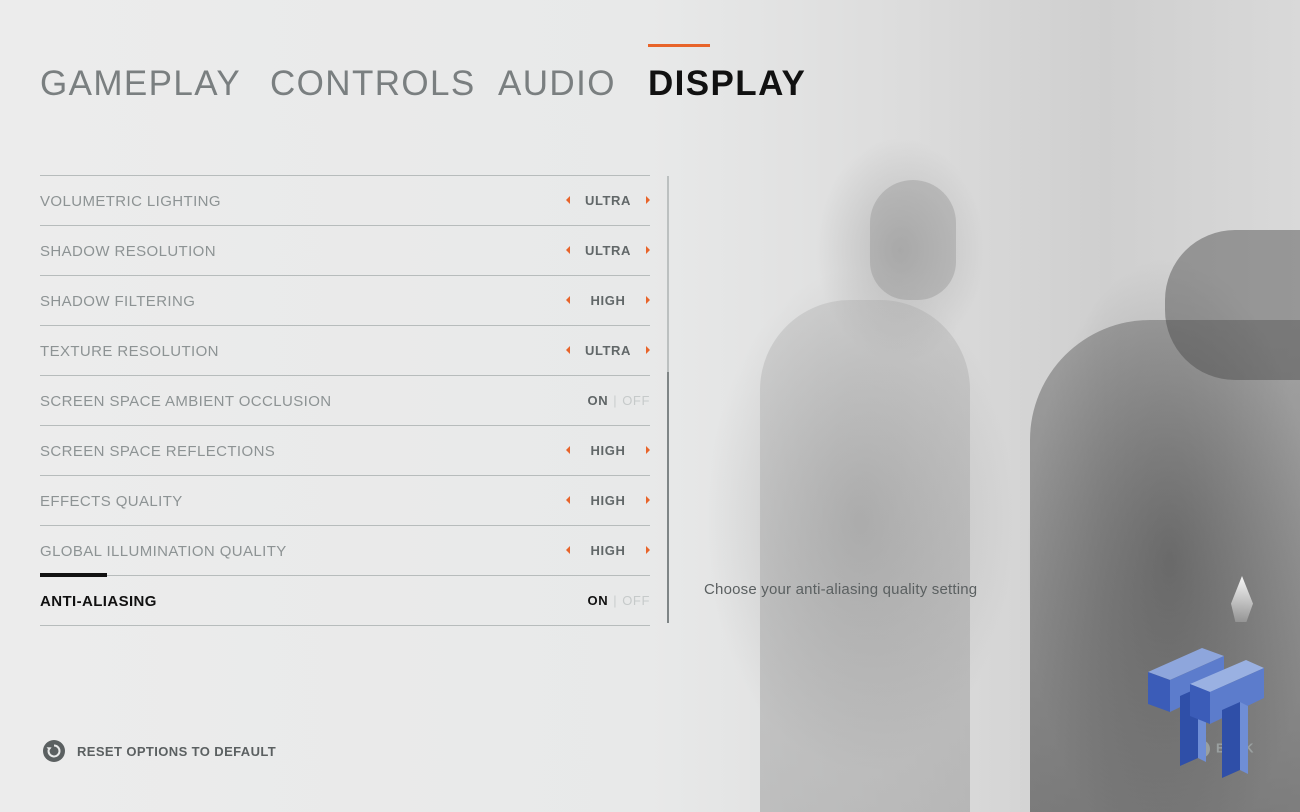 This screenshot has height=812, width=1300. I want to click on setting-row-shadow-filtering: SHADOW FILTERING HIGH, so click(345, 301).